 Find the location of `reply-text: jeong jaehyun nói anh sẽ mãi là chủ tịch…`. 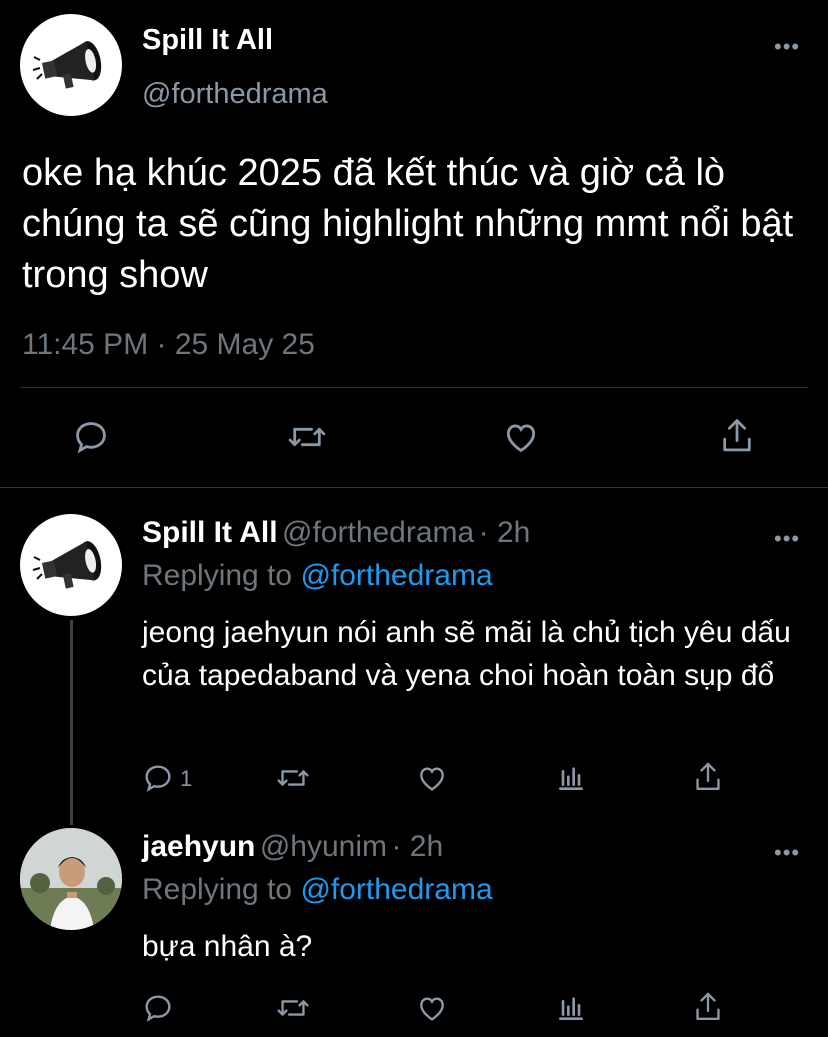

reply-text: jeong jaehyun nói anh sẽ mãi là chủ tịch… is located at coordinates (466, 654).